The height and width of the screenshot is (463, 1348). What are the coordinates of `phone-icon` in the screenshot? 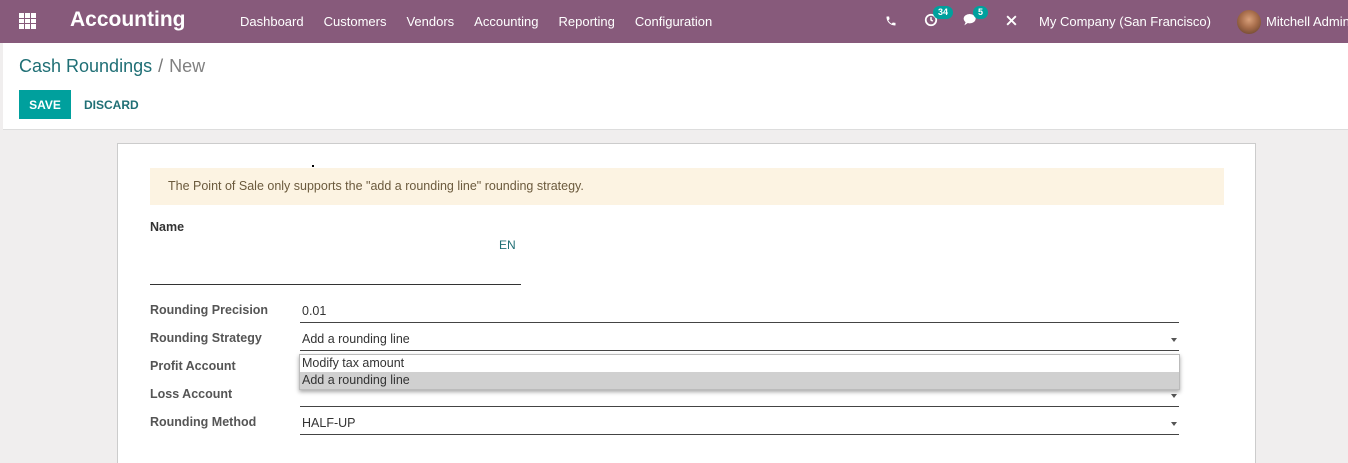 It's located at (891, 22).